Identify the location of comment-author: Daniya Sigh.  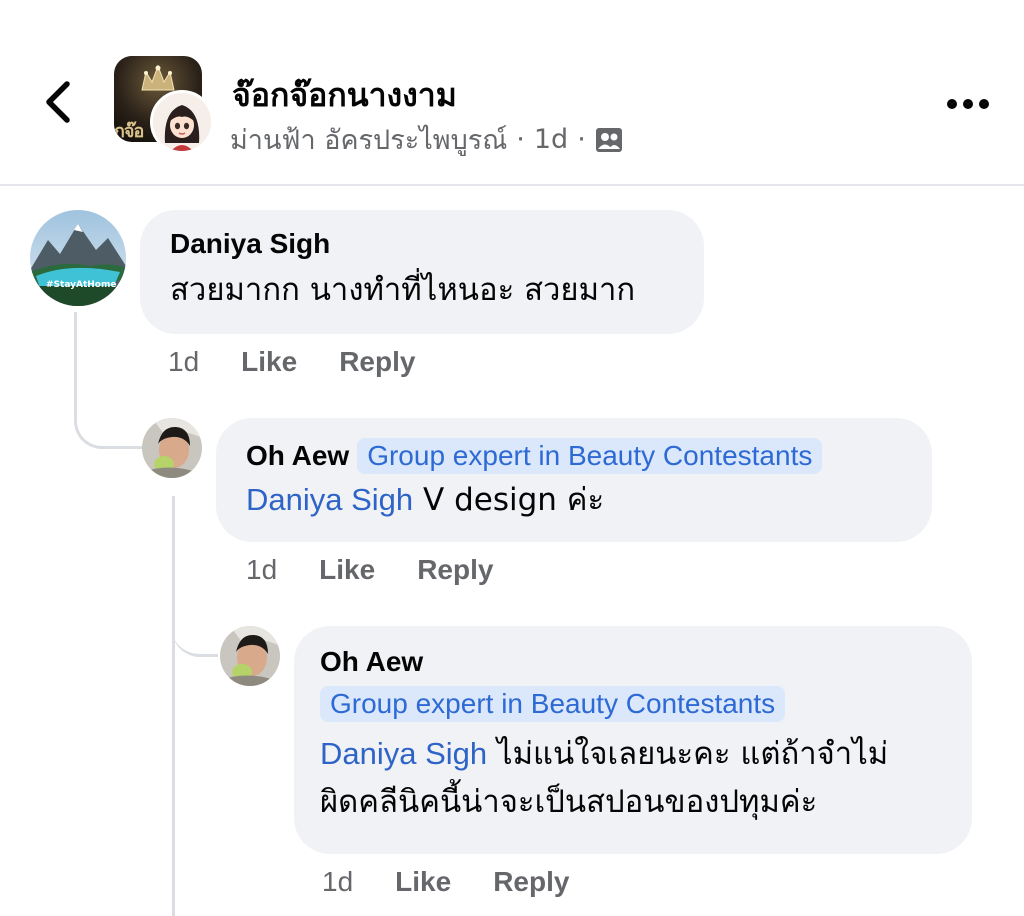
(422, 244).